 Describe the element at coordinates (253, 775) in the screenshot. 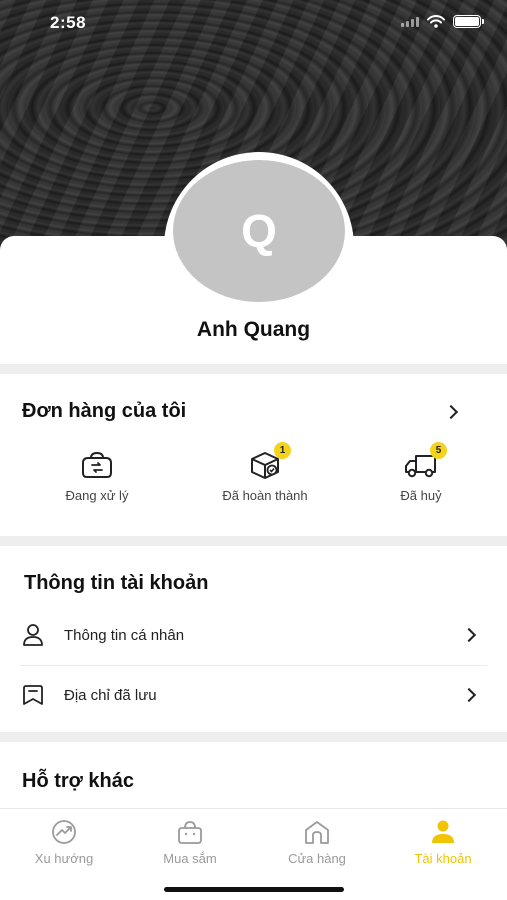

I see `other-support-section: Hỗ trợ khác` at that location.